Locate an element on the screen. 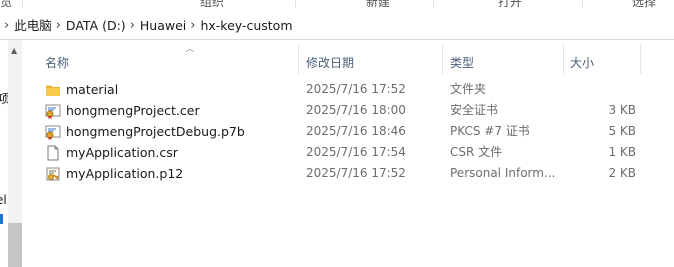 The width and height of the screenshot is (674, 267). file-row-material: material 2025/7/16 17:52 文件夹 is located at coordinates (348, 89).